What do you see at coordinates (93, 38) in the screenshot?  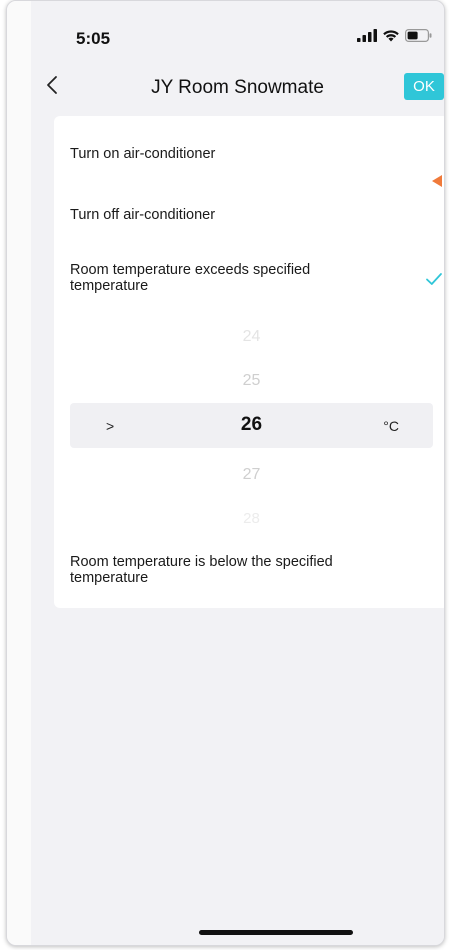 I see `status-time: 5:05` at bounding box center [93, 38].